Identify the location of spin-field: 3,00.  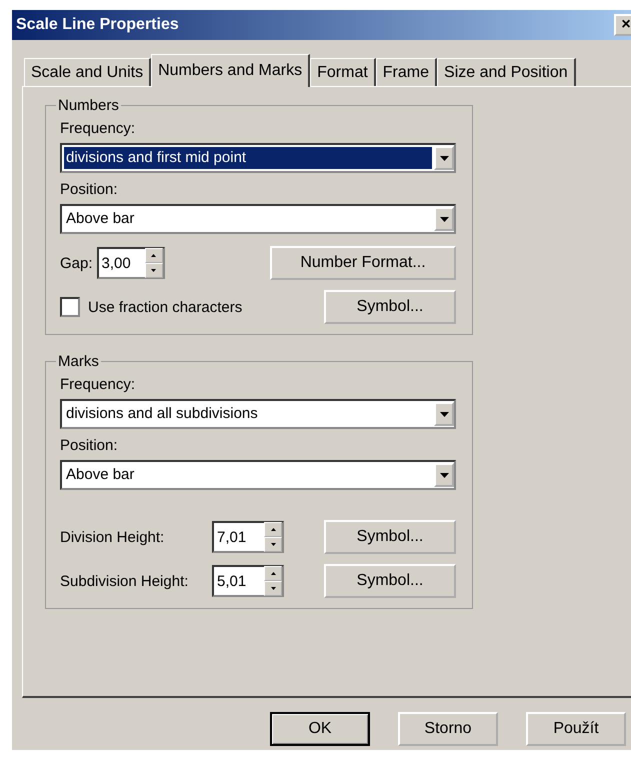
(130, 263).